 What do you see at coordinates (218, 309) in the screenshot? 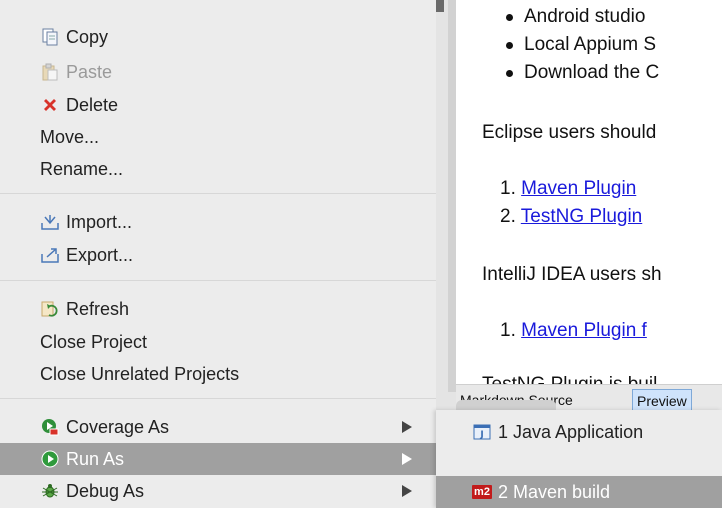
I see `menu-item-refresh: Refresh` at bounding box center [218, 309].